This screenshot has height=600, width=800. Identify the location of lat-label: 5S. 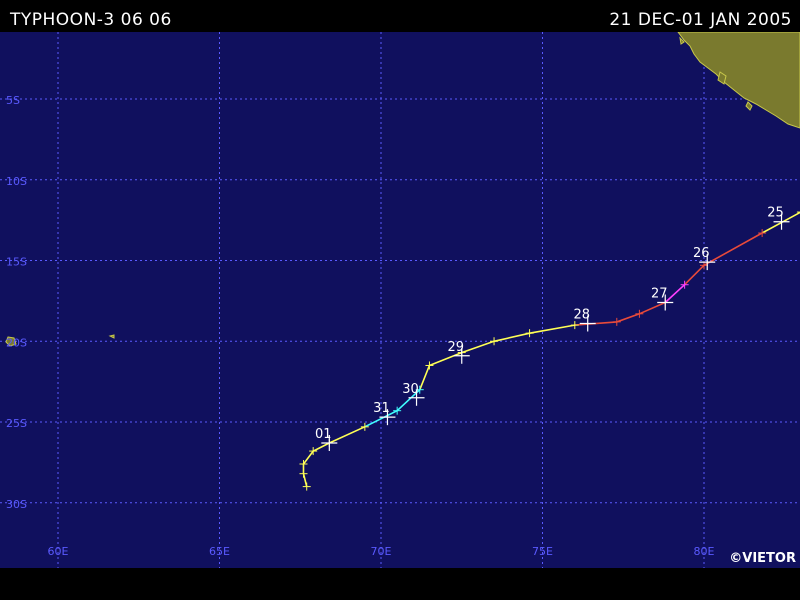
(13, 100).